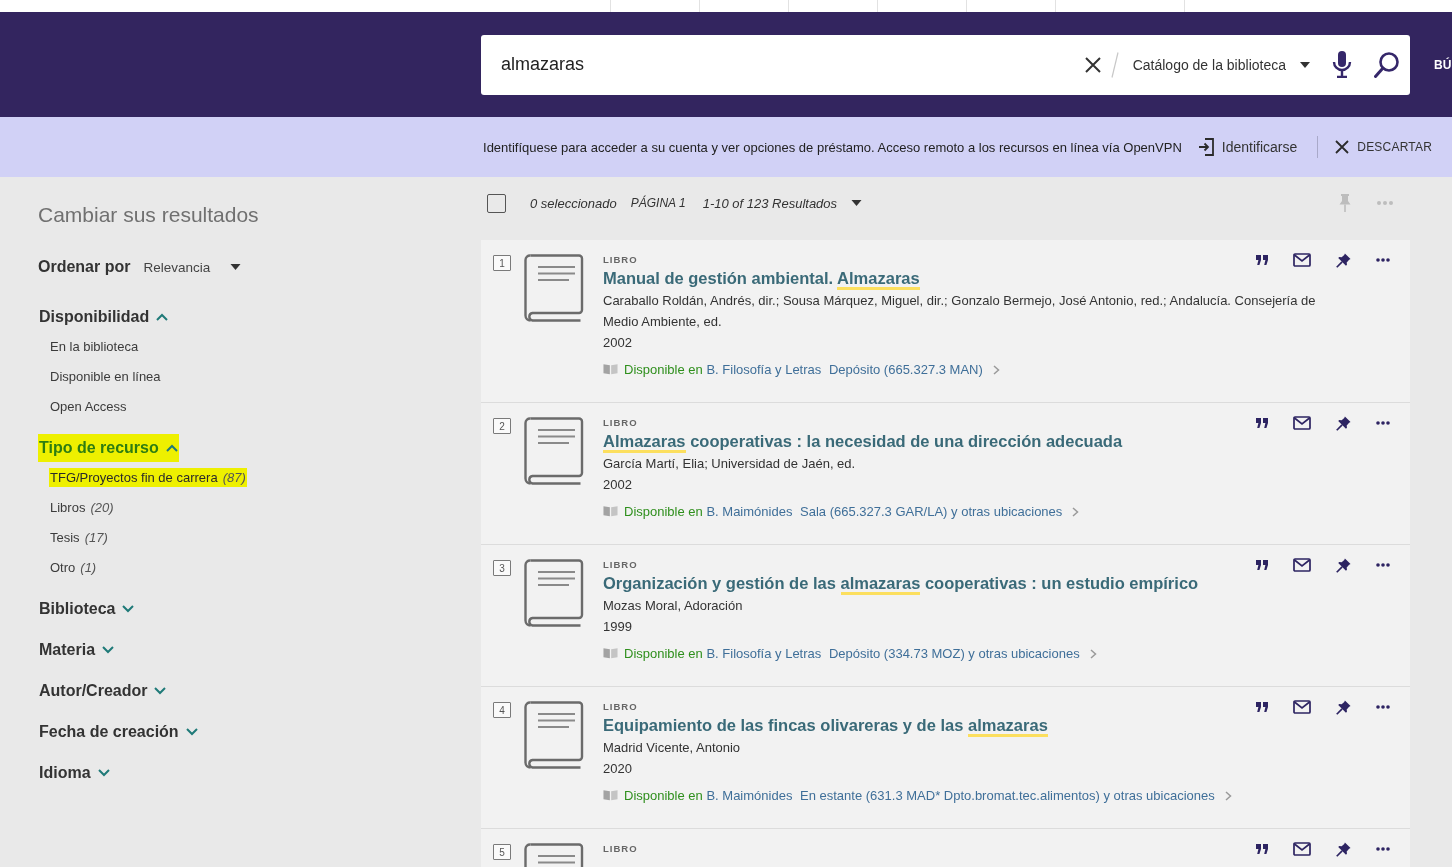 This screenshot has height=867, width=1452. I want to click on result-authors: Caraballo Roldán, Andrés, dir.; Sousa Márquez, Miguel, dir.; Gonzalo Bermejo, José Antonio, red.; Andalucía. Consejería de Medio Ambiente, ed., so click(960, 311).